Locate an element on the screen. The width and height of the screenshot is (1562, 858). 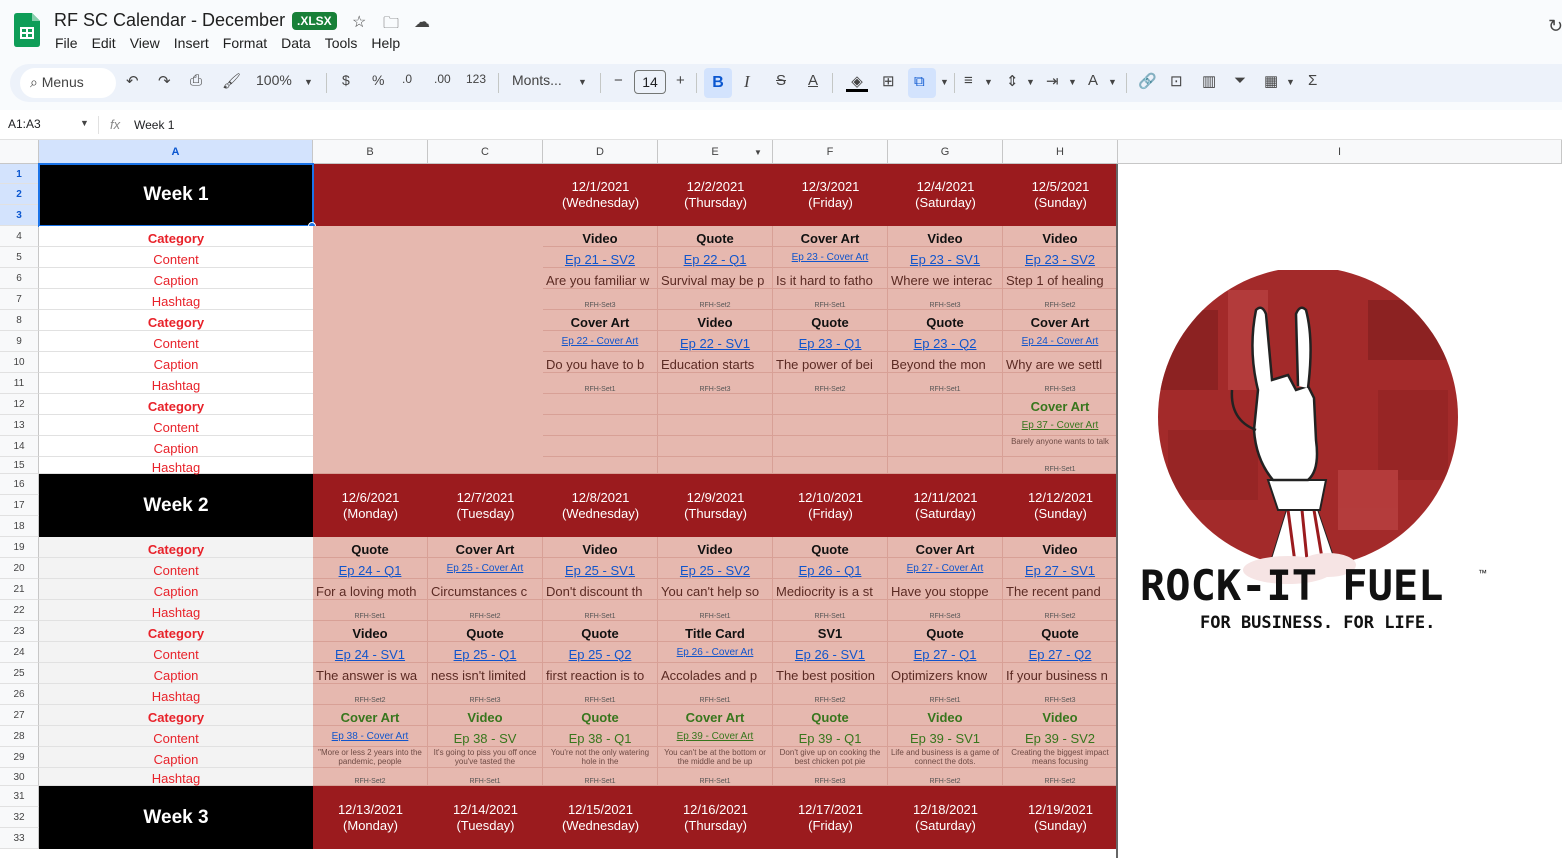
post-cell: Ep 26 - SV1 is located at coordinates (830, 652).